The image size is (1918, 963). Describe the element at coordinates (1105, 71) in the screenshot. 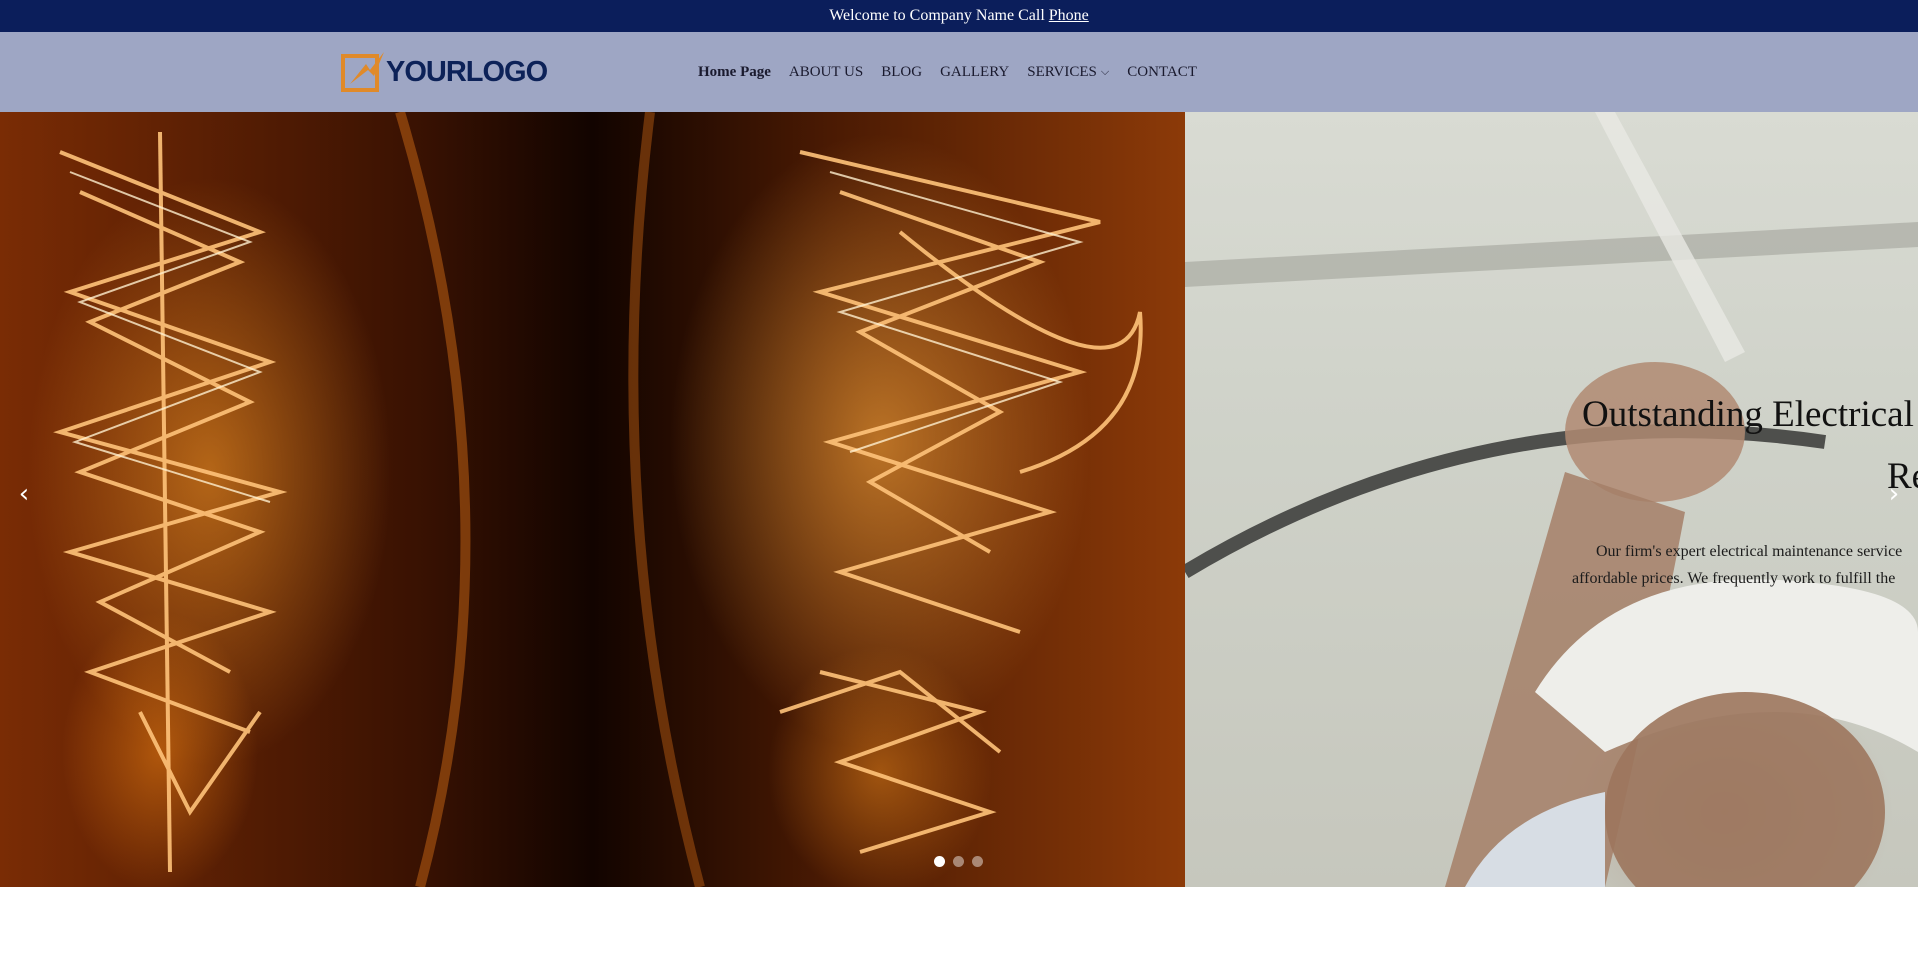

I see `chevron-down-icon: ⌵` at that location.